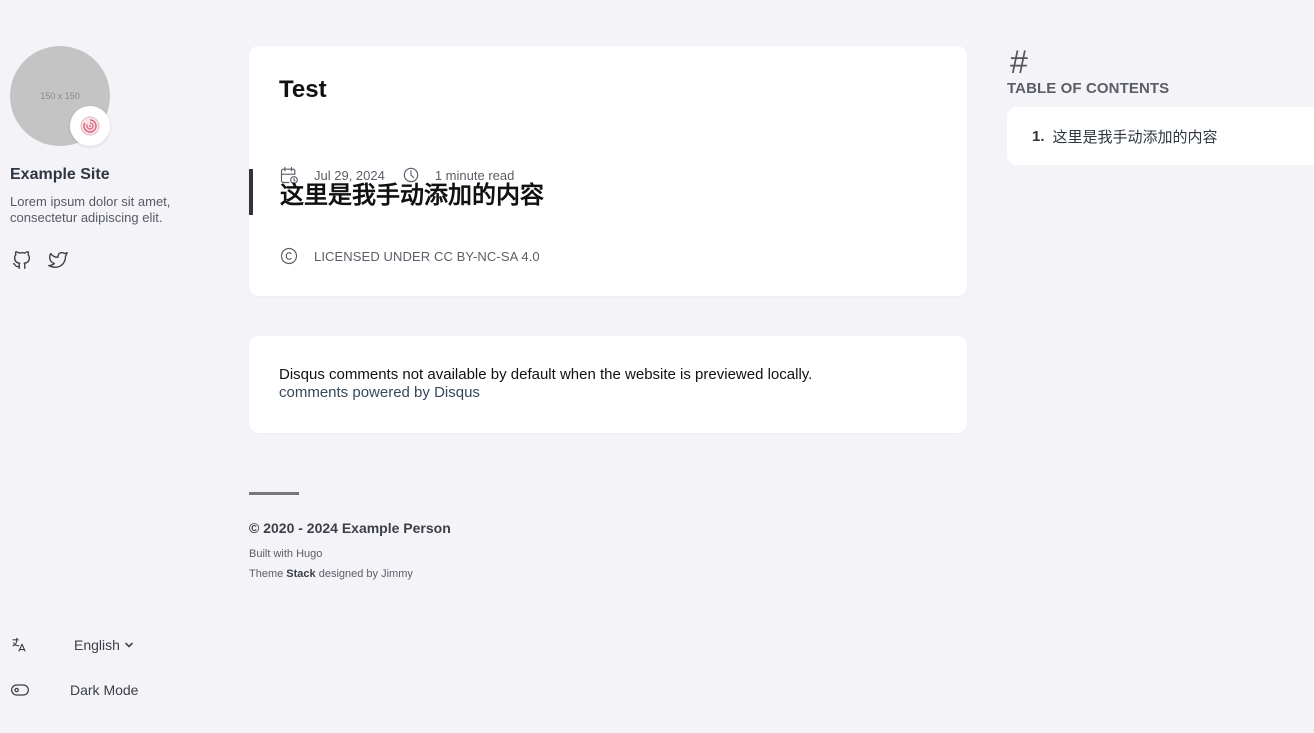 The width and height of the screenshot is (1314, 733). What do you see at coordinates (1135, 136) in the screenshot?
I see `toc-item-link: 这里是我手动添加的内容` at bounding box center [1135, 136].